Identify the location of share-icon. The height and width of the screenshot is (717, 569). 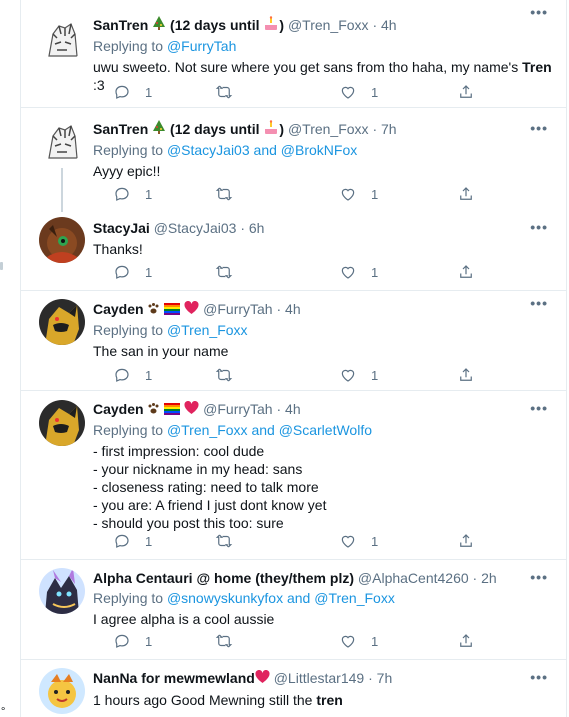
(466, 193).